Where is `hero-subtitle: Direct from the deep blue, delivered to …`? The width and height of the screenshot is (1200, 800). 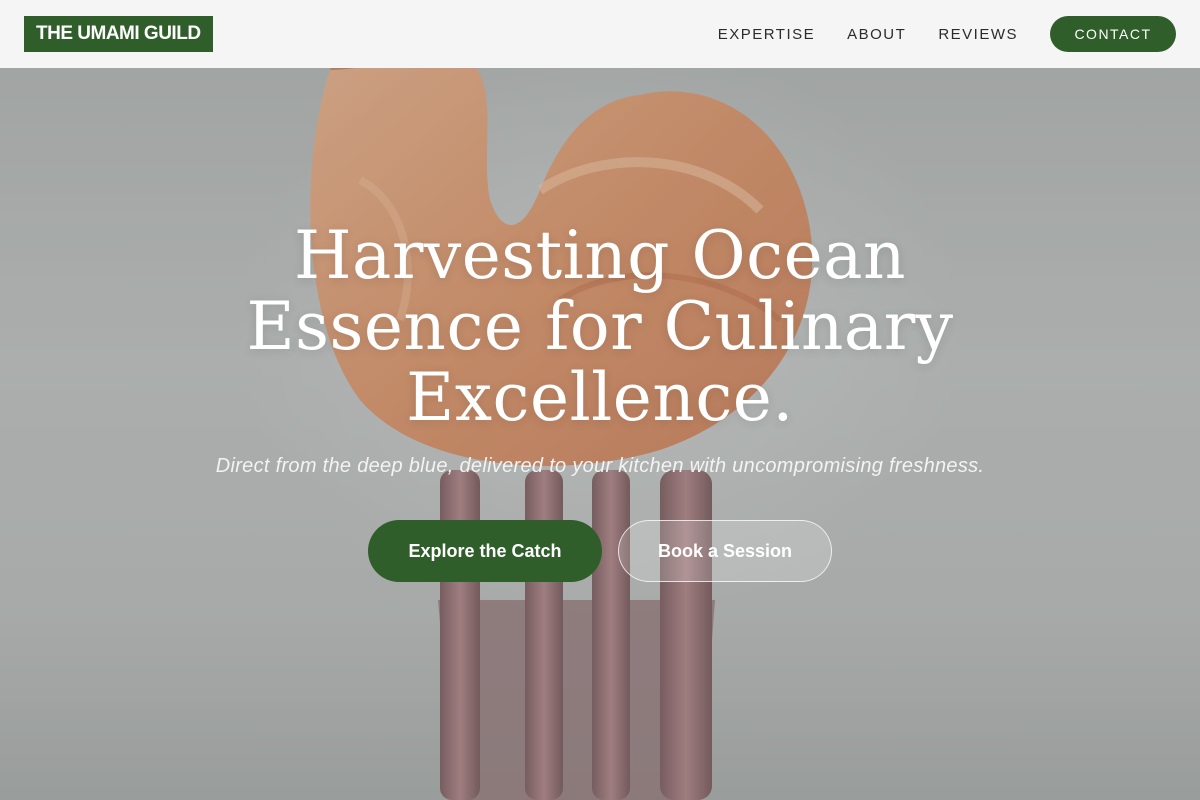 hero-subtitle: Direct from the deep blue, delivered to … is located at coordinates (600, 466).